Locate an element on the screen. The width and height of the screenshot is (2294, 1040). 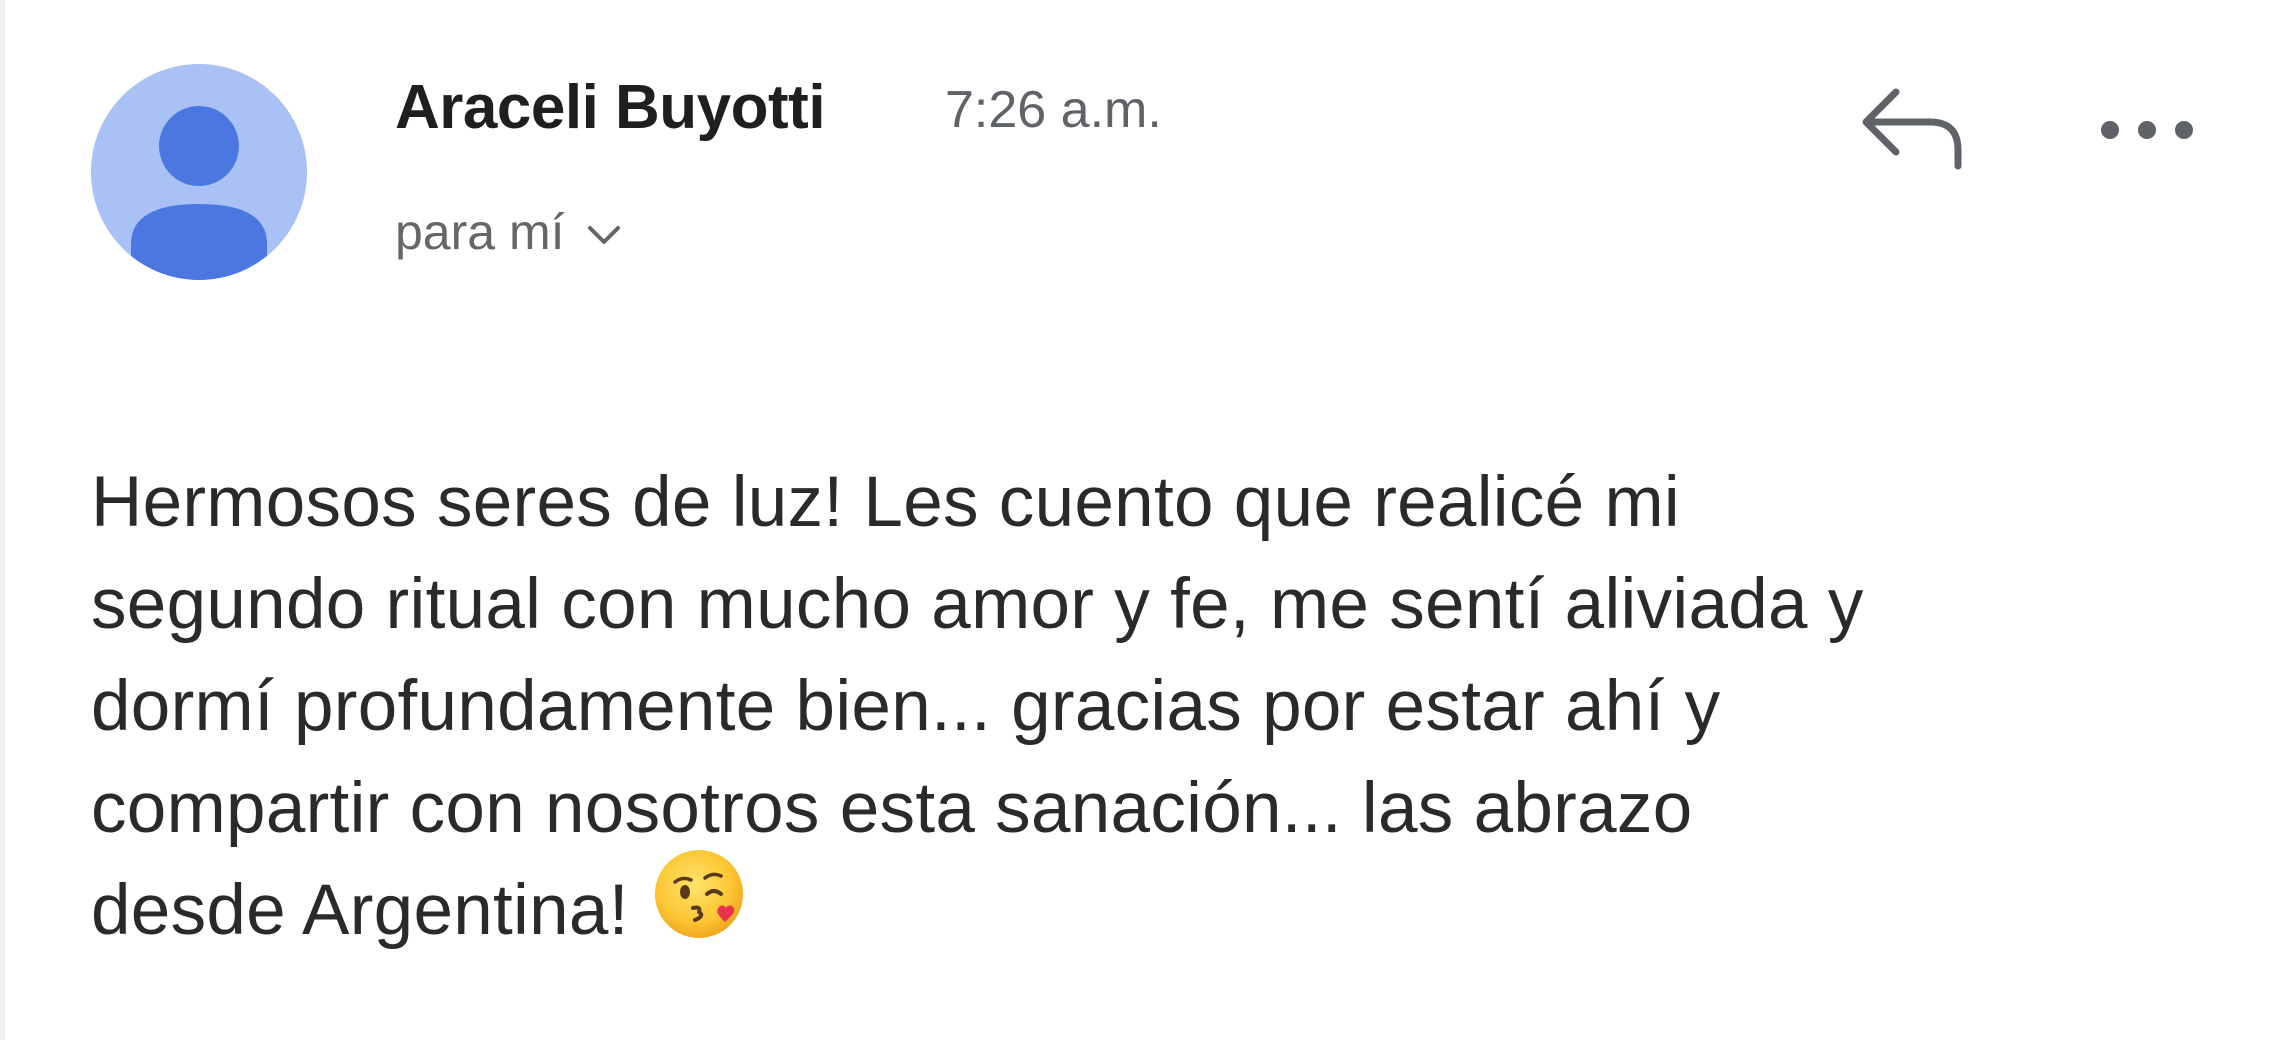
face-blowing-a-kiss-icon is located at coordinates (701, 908).